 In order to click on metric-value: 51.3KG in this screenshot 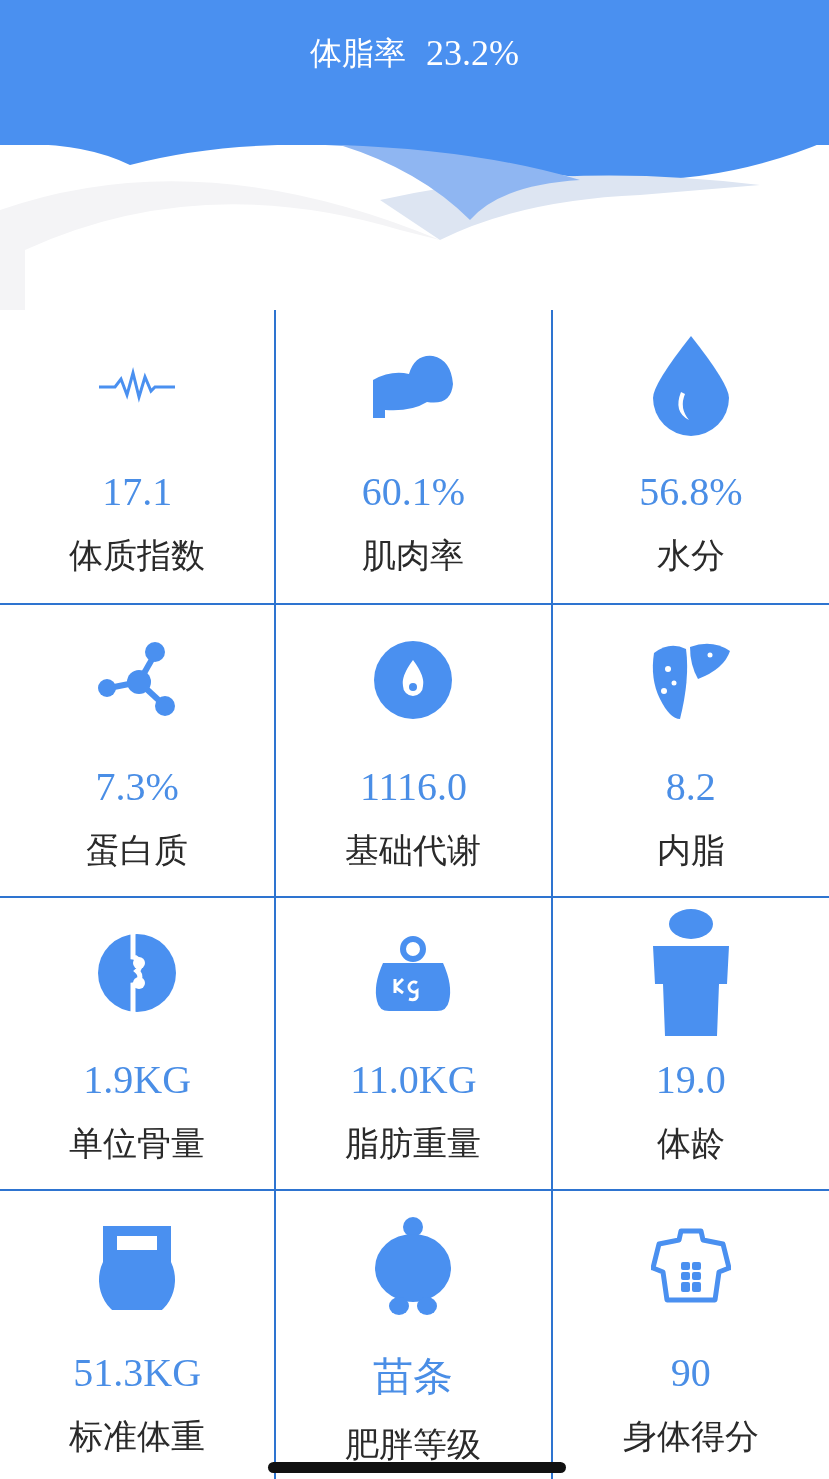, I will do `click(137, 1372)`.